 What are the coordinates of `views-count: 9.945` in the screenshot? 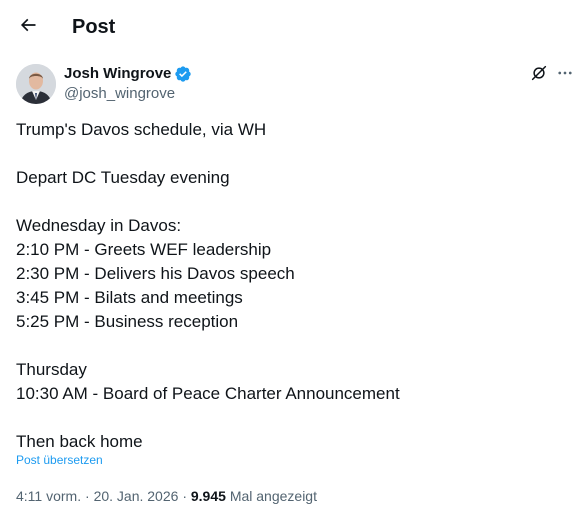 It's located at (208, 496).